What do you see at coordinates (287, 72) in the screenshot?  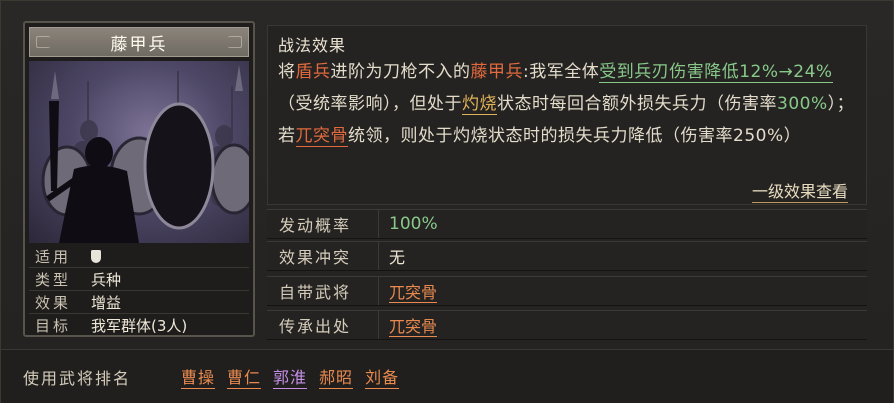 I see `effect-segment: 将` at bounding box center [287, 72].